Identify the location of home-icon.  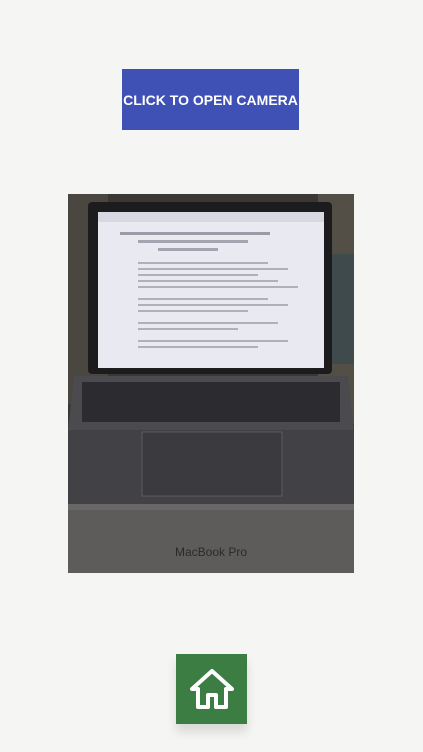
(211, 689).